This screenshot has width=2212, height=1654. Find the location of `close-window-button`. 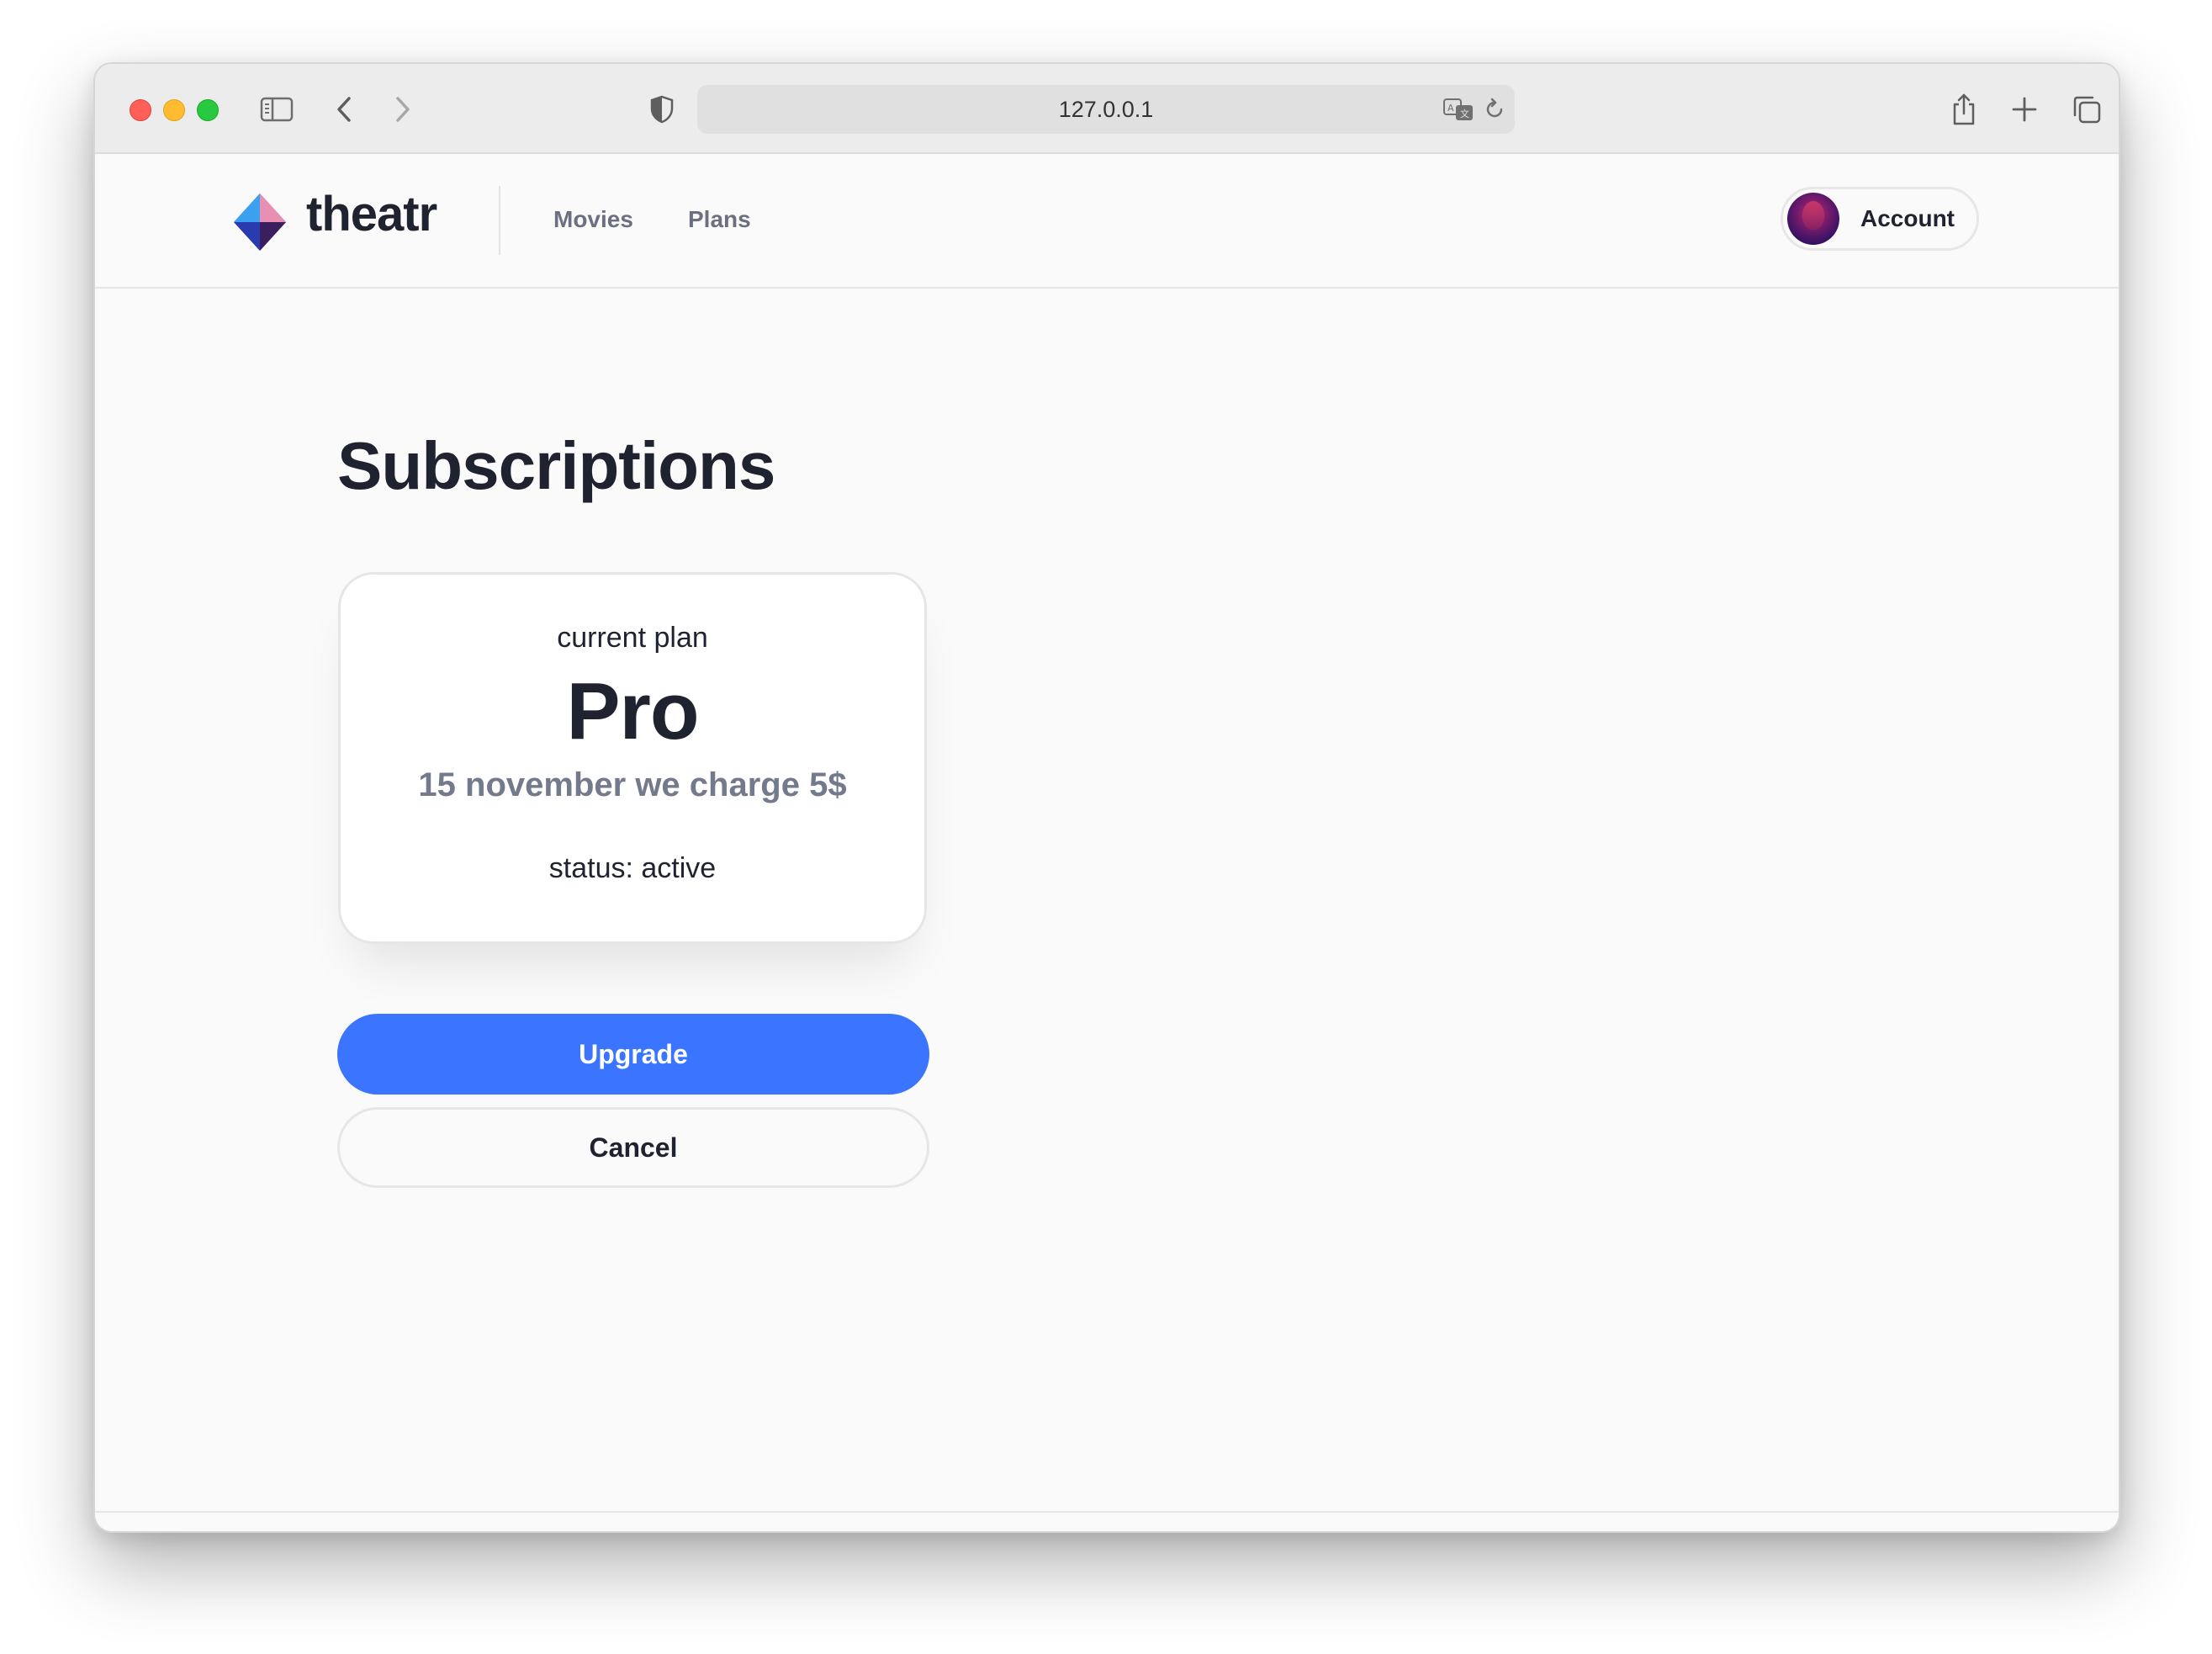

close-window-button is located at coordinates (140, 110).